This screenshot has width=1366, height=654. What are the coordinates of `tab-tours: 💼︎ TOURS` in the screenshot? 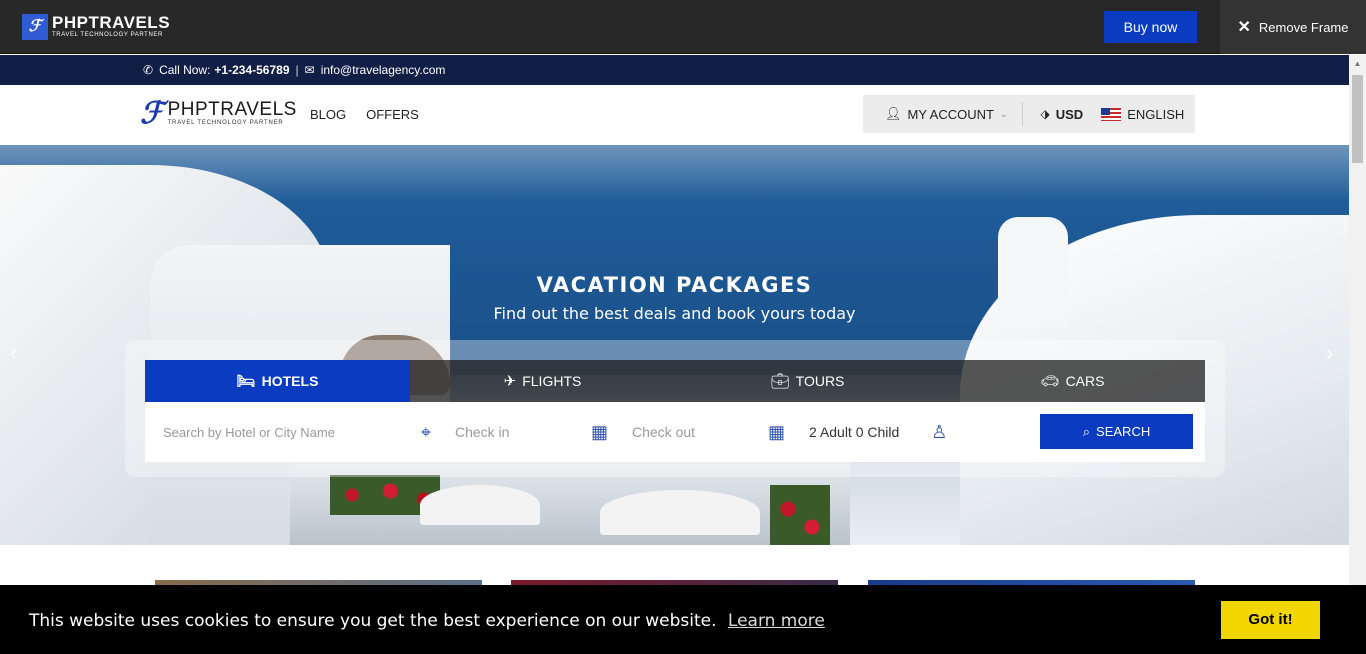 It's located at (807, 381).